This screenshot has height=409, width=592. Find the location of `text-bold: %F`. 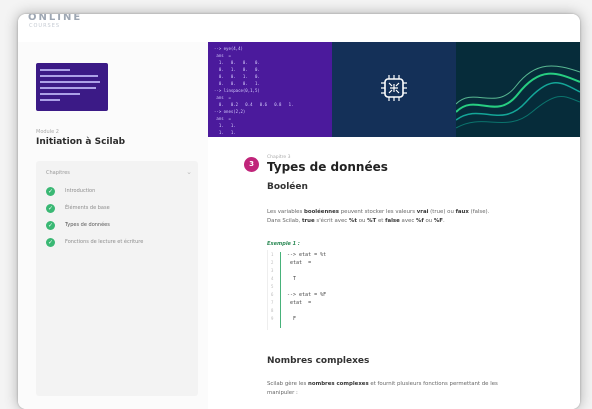

text-bold: %F is located at coordinates (438, 221).